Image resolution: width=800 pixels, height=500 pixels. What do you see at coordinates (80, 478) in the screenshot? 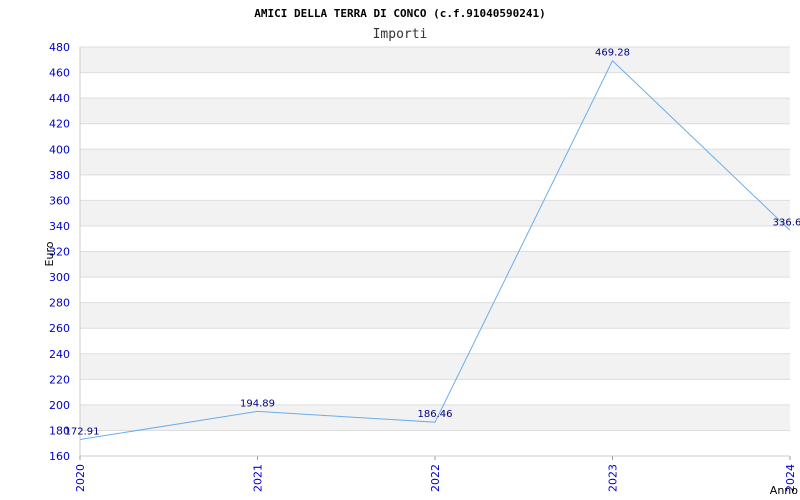
I see `x-tick-label: 2020` at bounding box center [80, 478].